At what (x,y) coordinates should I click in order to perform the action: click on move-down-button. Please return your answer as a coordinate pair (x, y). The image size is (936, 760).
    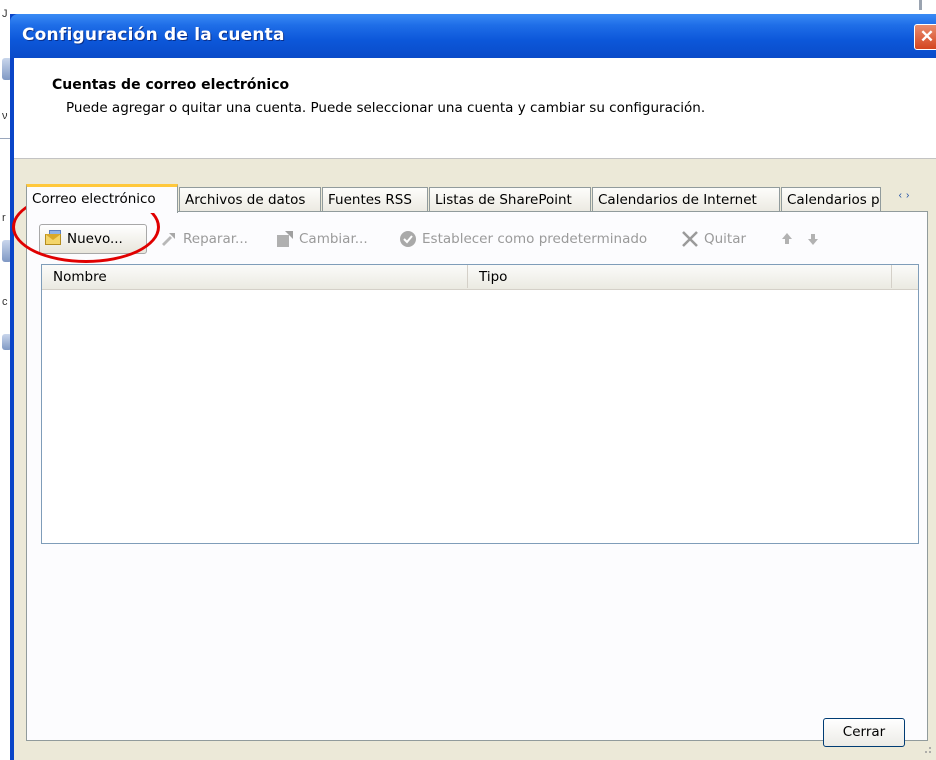
    Looking at the image, I should click on (815, 239).